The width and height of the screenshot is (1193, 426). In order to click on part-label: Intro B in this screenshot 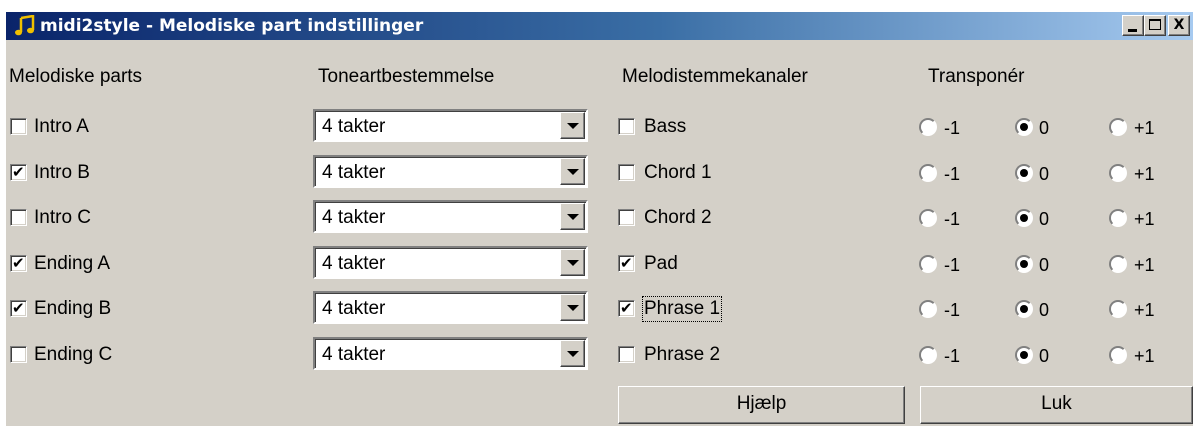, I will do `click(62, 172)`.